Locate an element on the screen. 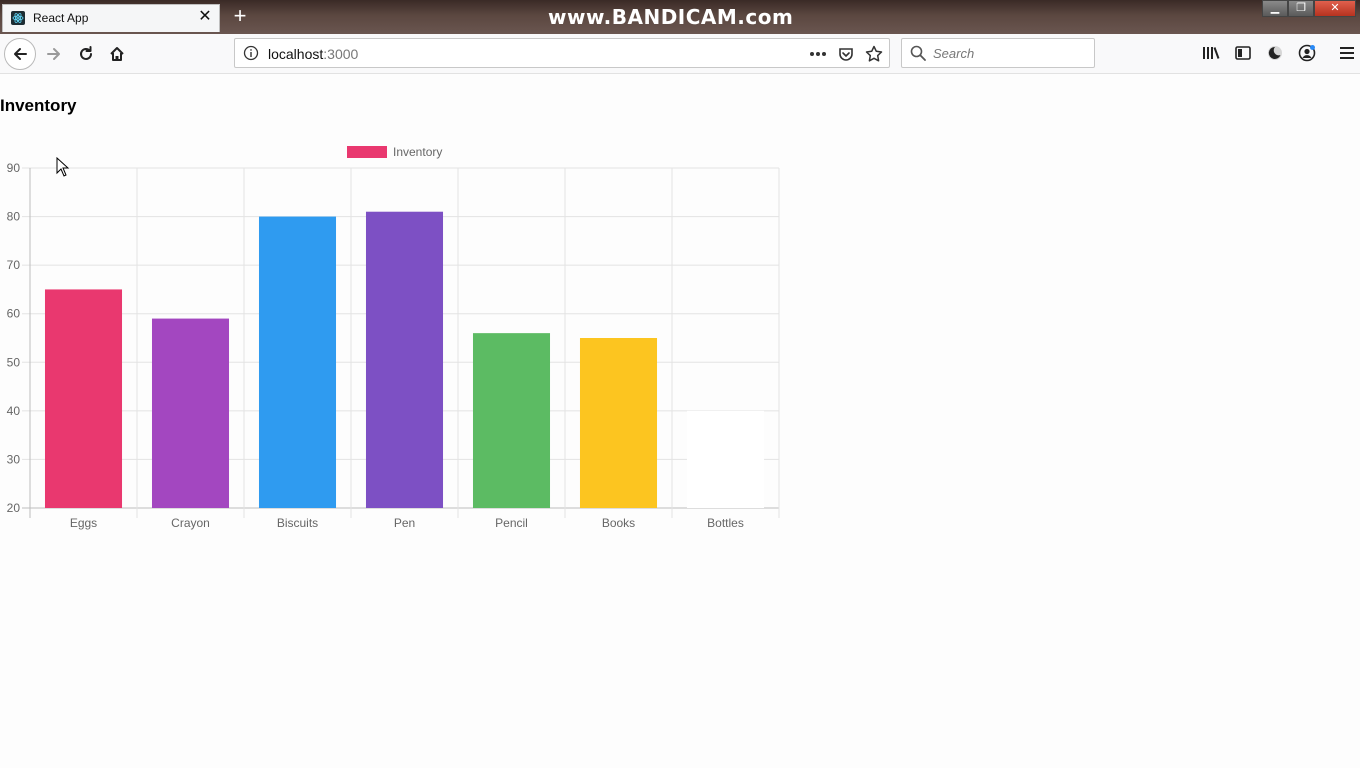 The image size is (1360, 768). x-tick-label: Bottles is located at coordinates (725, 523).